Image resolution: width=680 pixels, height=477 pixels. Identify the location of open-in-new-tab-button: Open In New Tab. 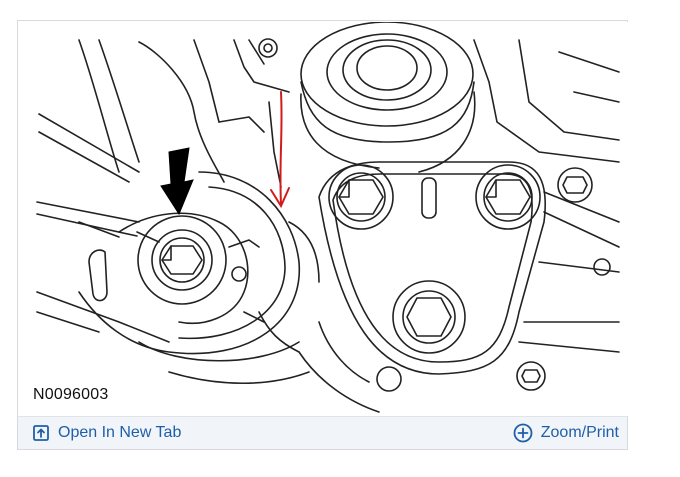
(106, 433).